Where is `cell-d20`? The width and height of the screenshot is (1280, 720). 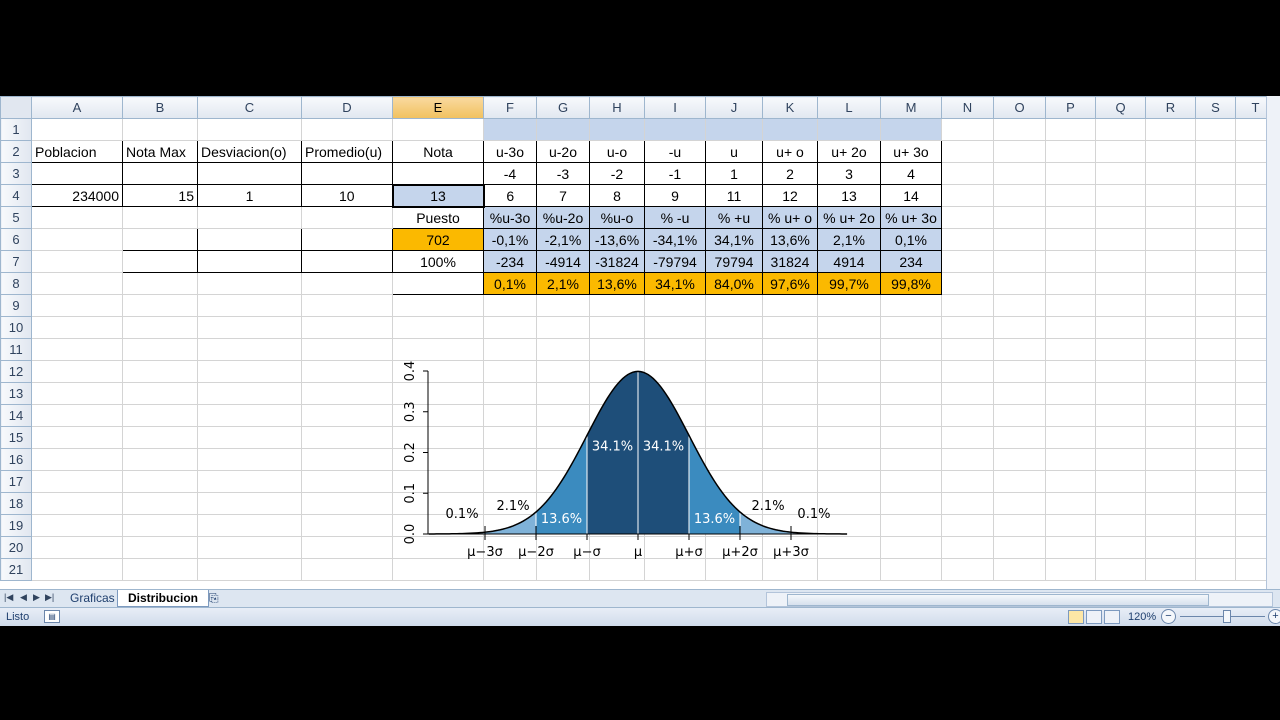
cell-d20 is located at coordinates (347, 547).